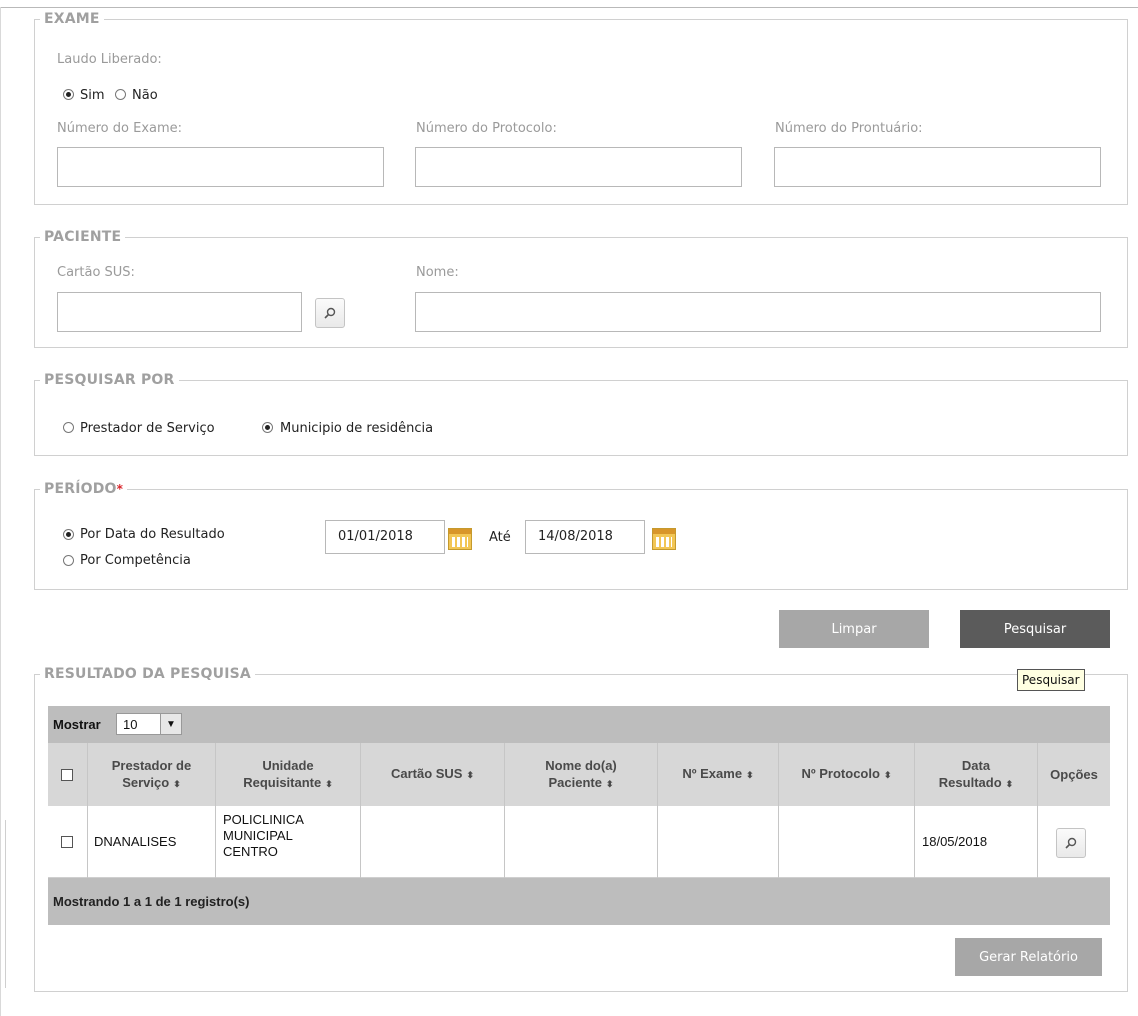  Describe the element at coordinates (151, 774) in the screenshot. I see `col-prestador: Prestador de Serviço ⬍` at that location.